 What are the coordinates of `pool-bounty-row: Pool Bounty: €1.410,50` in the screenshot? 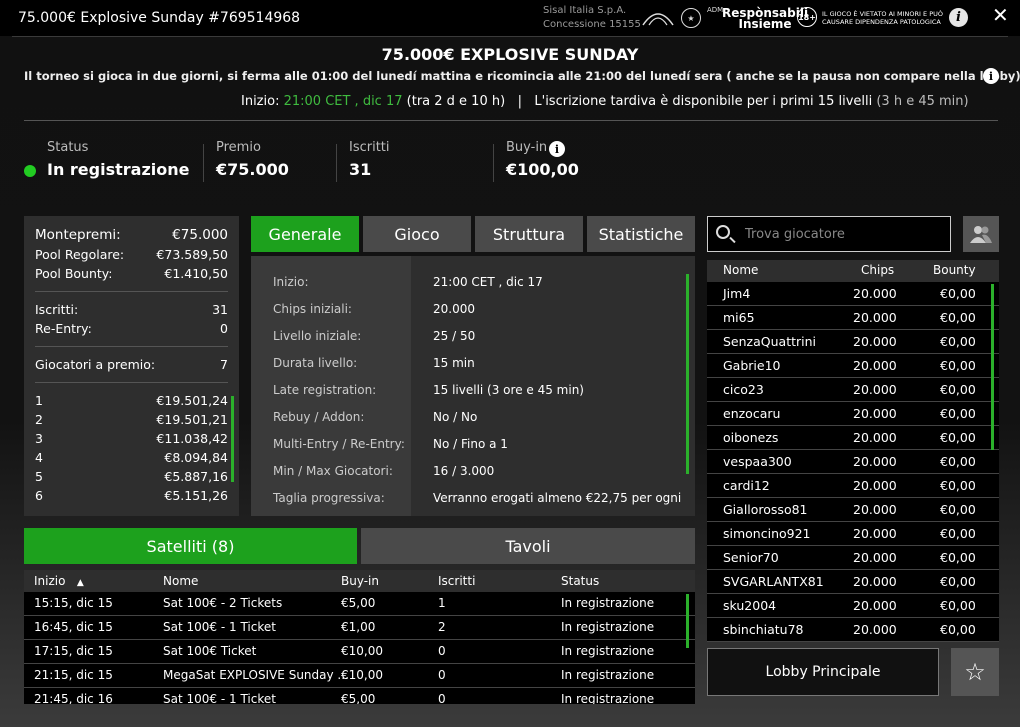 It's located at (131, 273).